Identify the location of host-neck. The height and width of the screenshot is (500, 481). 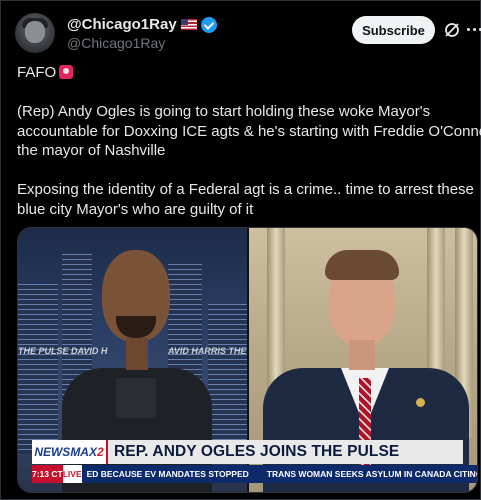
(137, 354).